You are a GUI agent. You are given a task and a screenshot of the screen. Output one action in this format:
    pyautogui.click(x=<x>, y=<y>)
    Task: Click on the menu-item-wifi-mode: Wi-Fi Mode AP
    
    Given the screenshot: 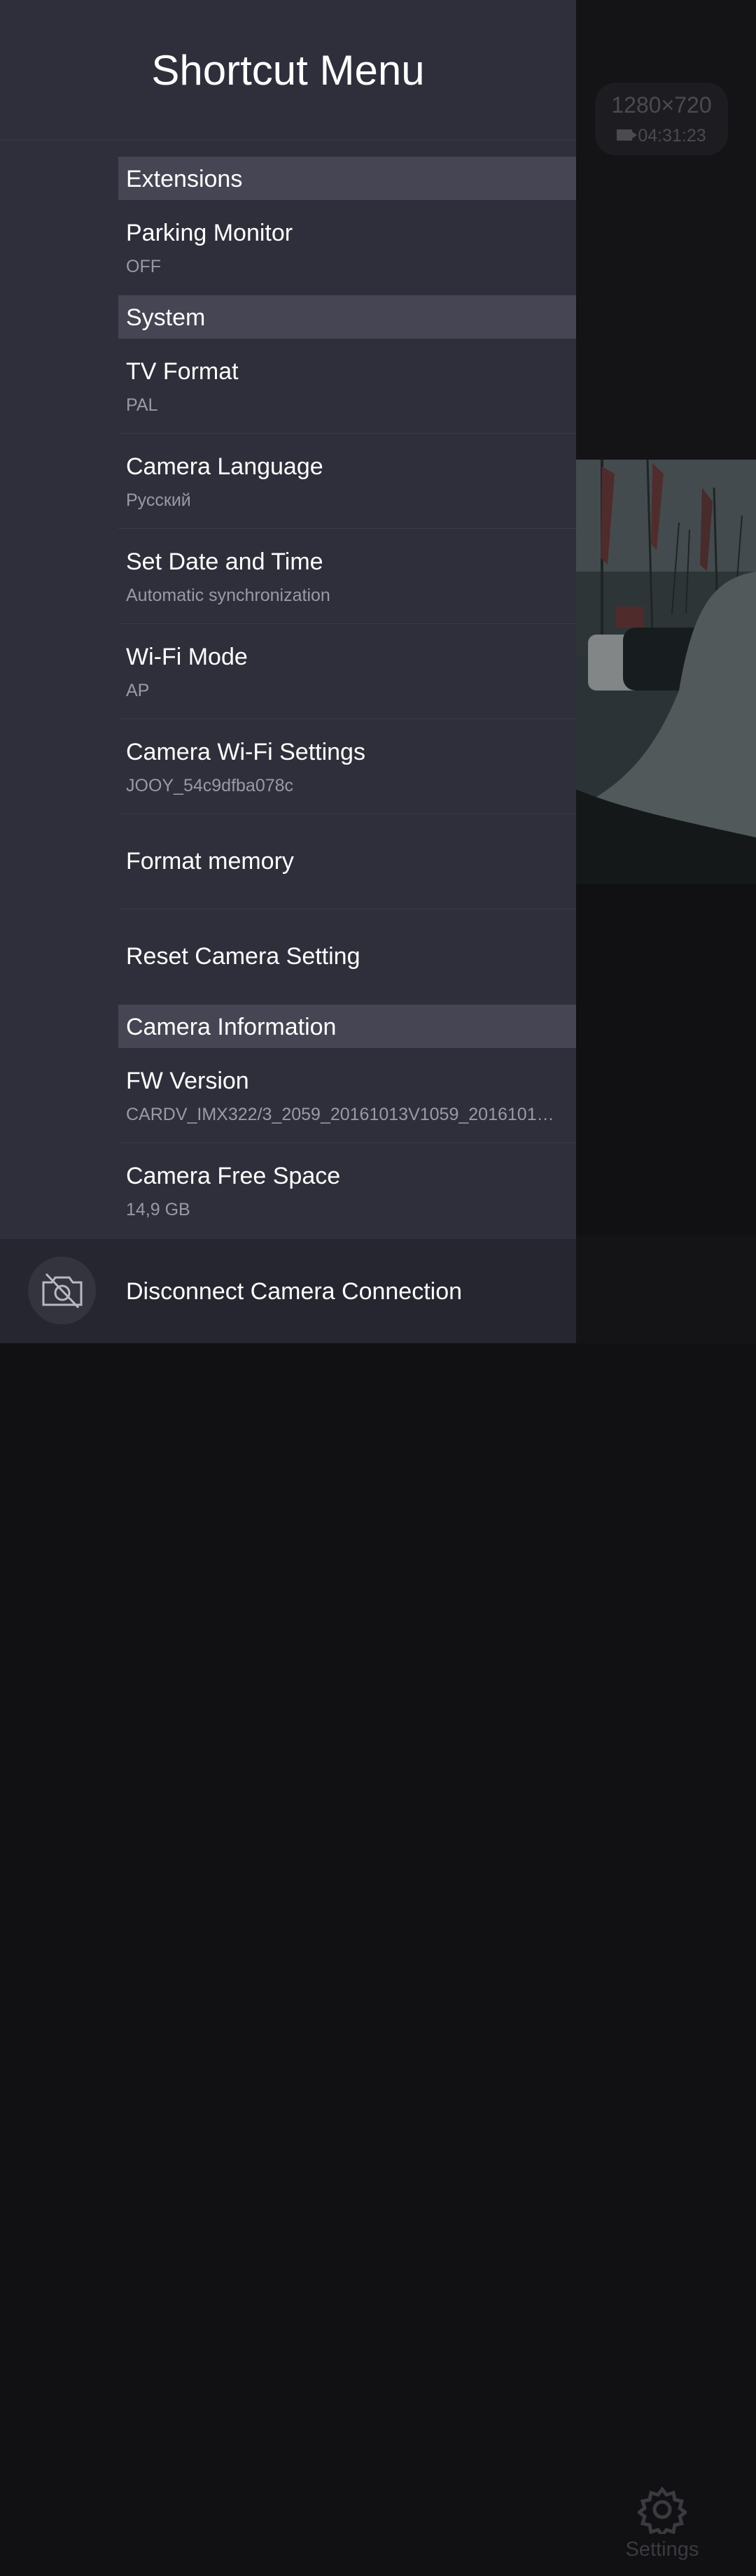 What is the action you would take?
    pyautogui.click(x=347, y=671)
    